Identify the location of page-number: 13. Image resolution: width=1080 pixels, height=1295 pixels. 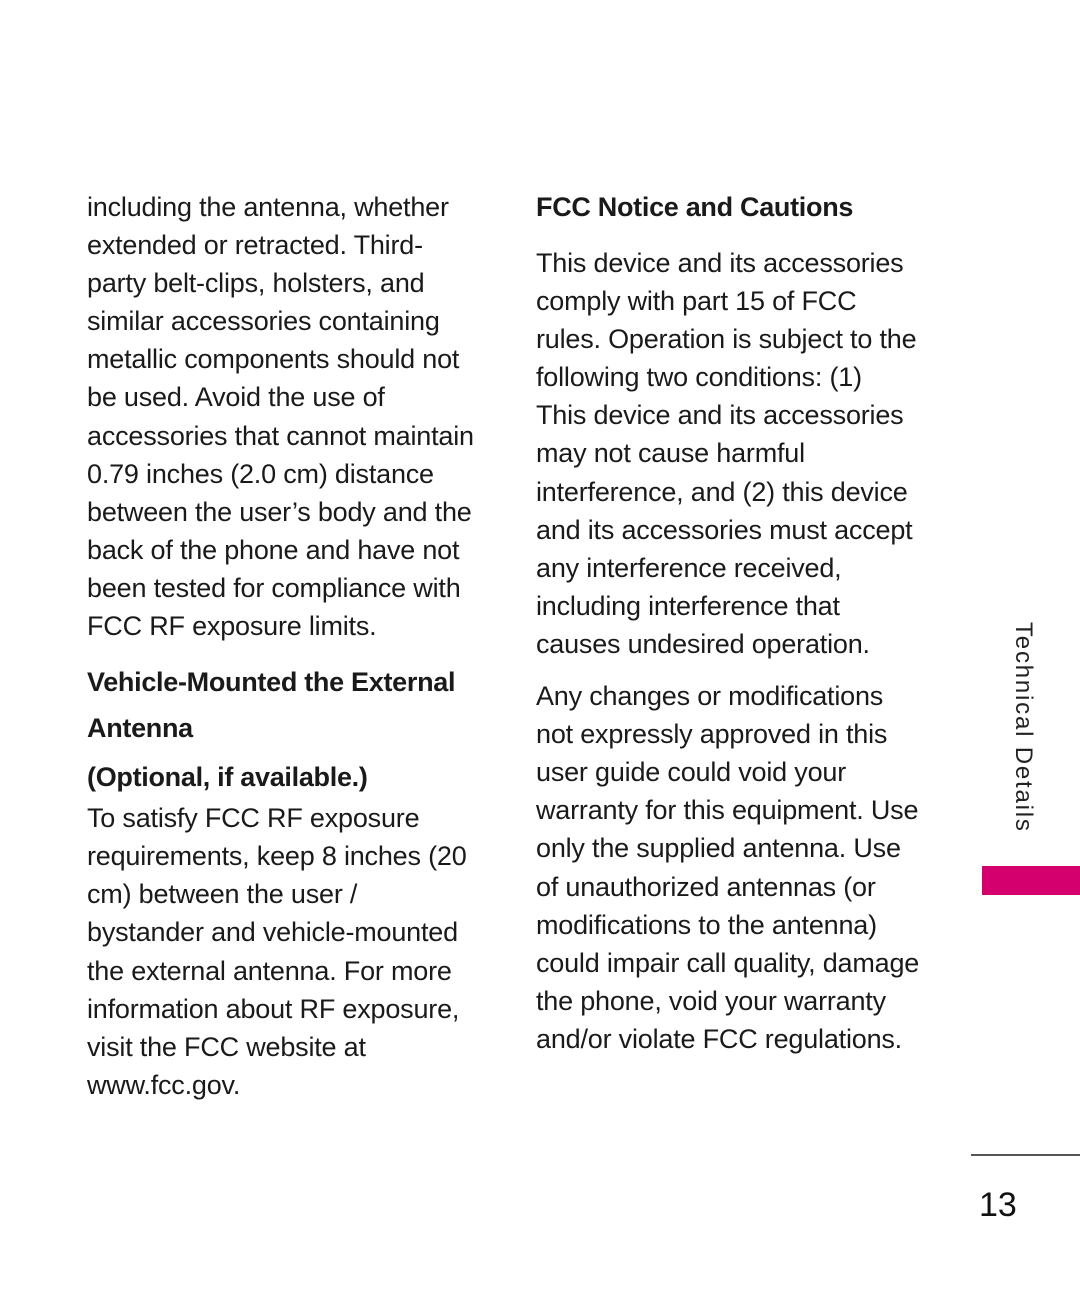
(998, 1205).